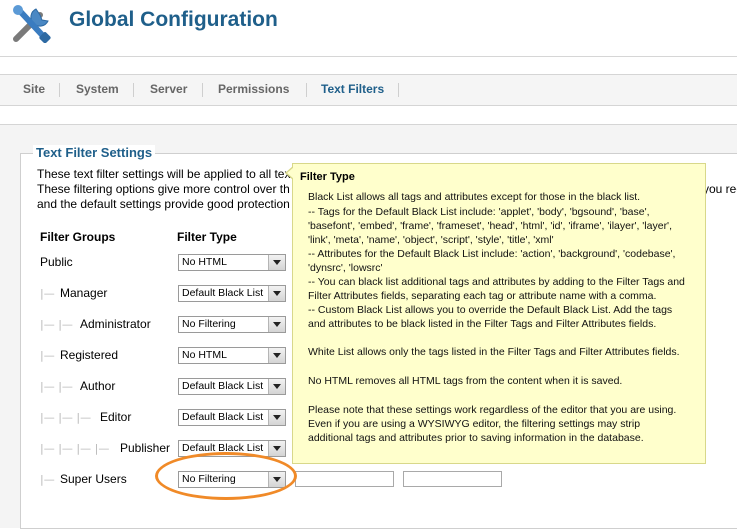 This screenshot has width=737, height=529. I want to click on column-header-filter-groups: Filter Groups, so click(78, 237).